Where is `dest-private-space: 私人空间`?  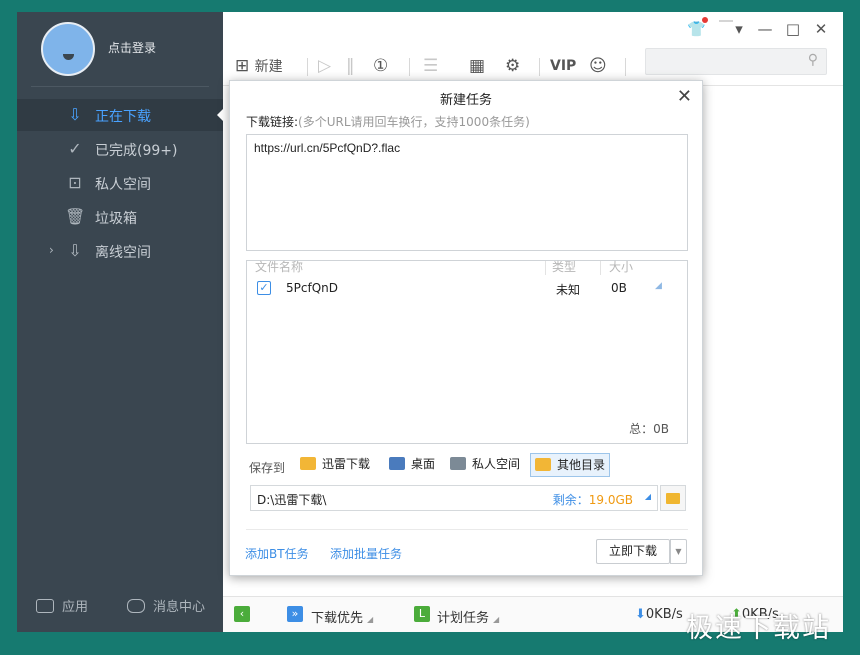 dest-private-space: 私人空间 is located at coordinates (485, 465).